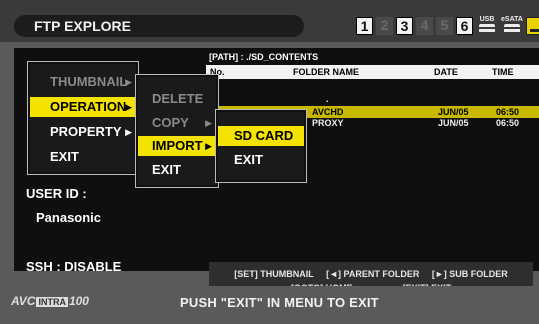  I want to click on operation-submenu: DELETE COPY ▶ IMPORT ▶ EXIT, so click(177, 131).